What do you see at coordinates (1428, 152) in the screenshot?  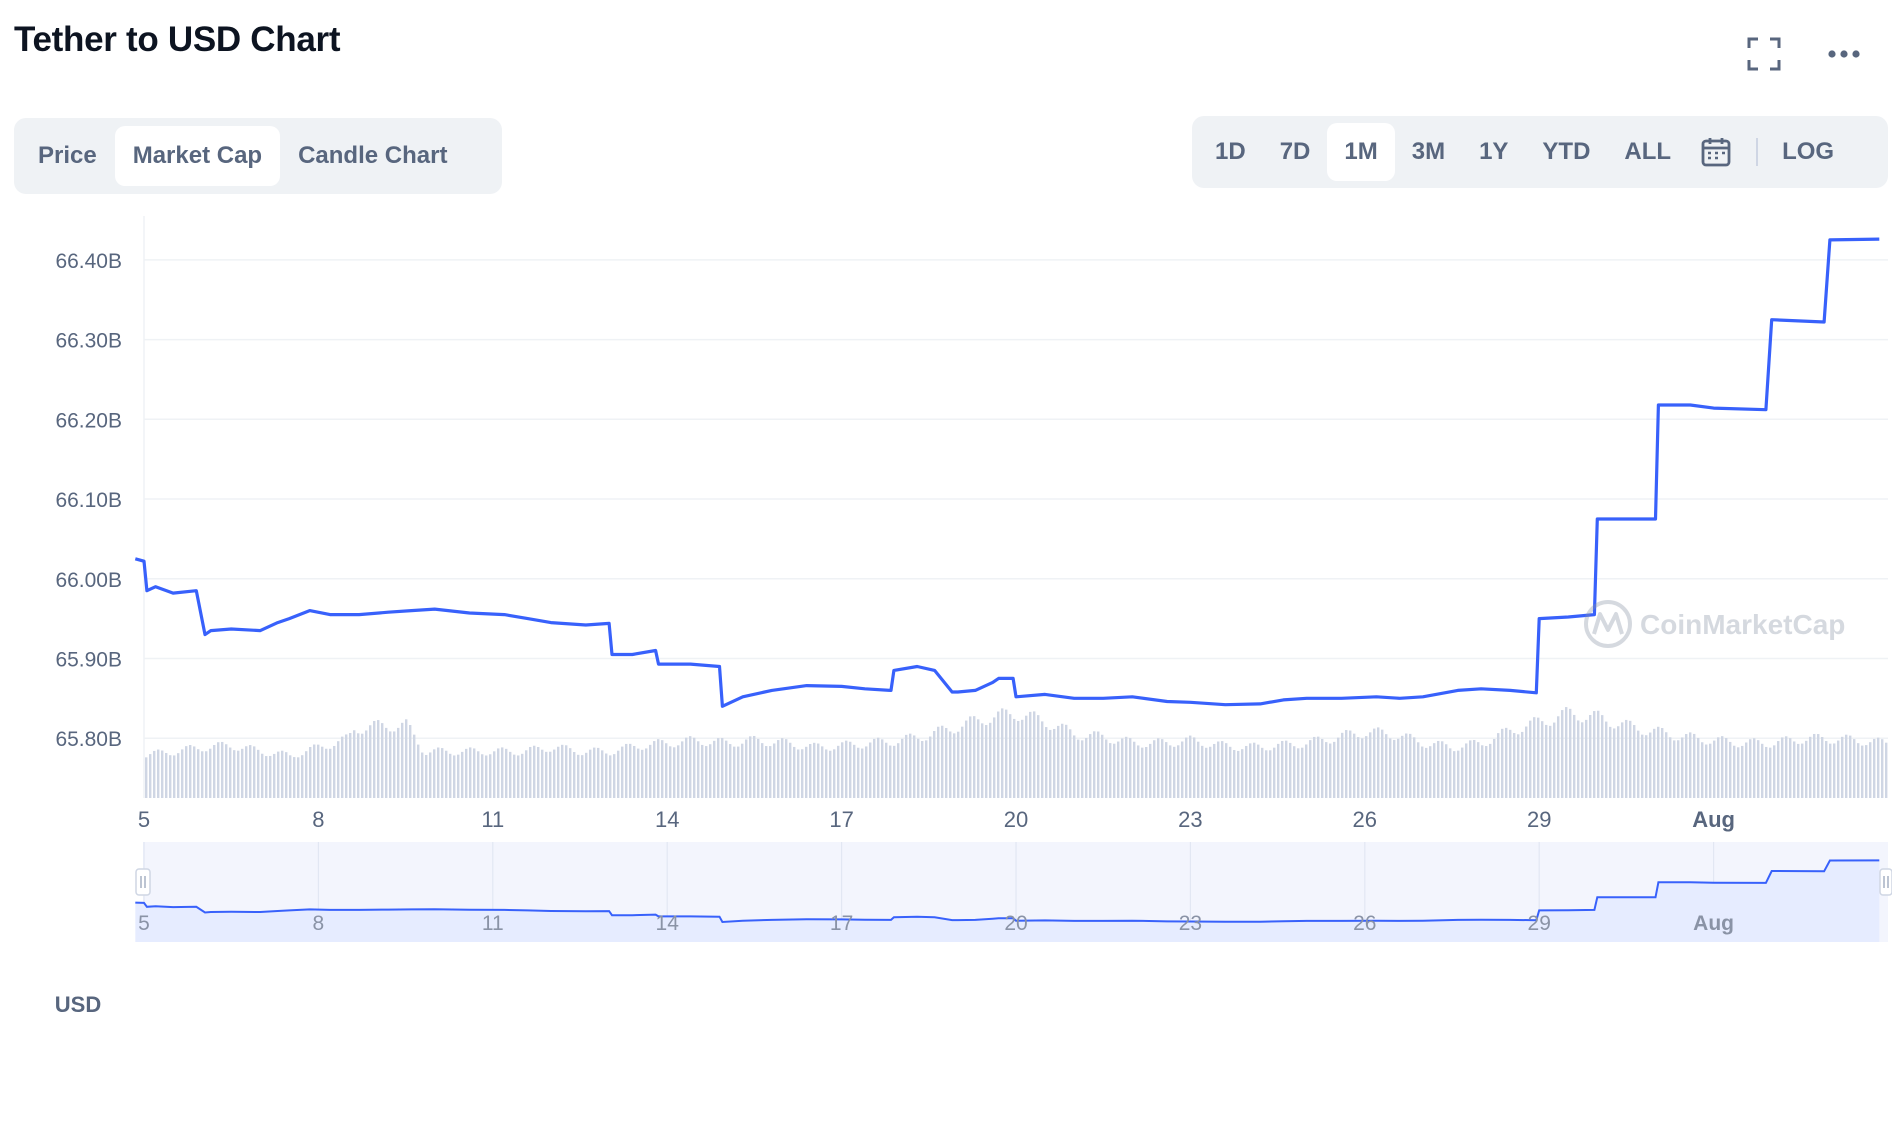 I see `range-3m: 3M` at bounding box center [1428, 152].